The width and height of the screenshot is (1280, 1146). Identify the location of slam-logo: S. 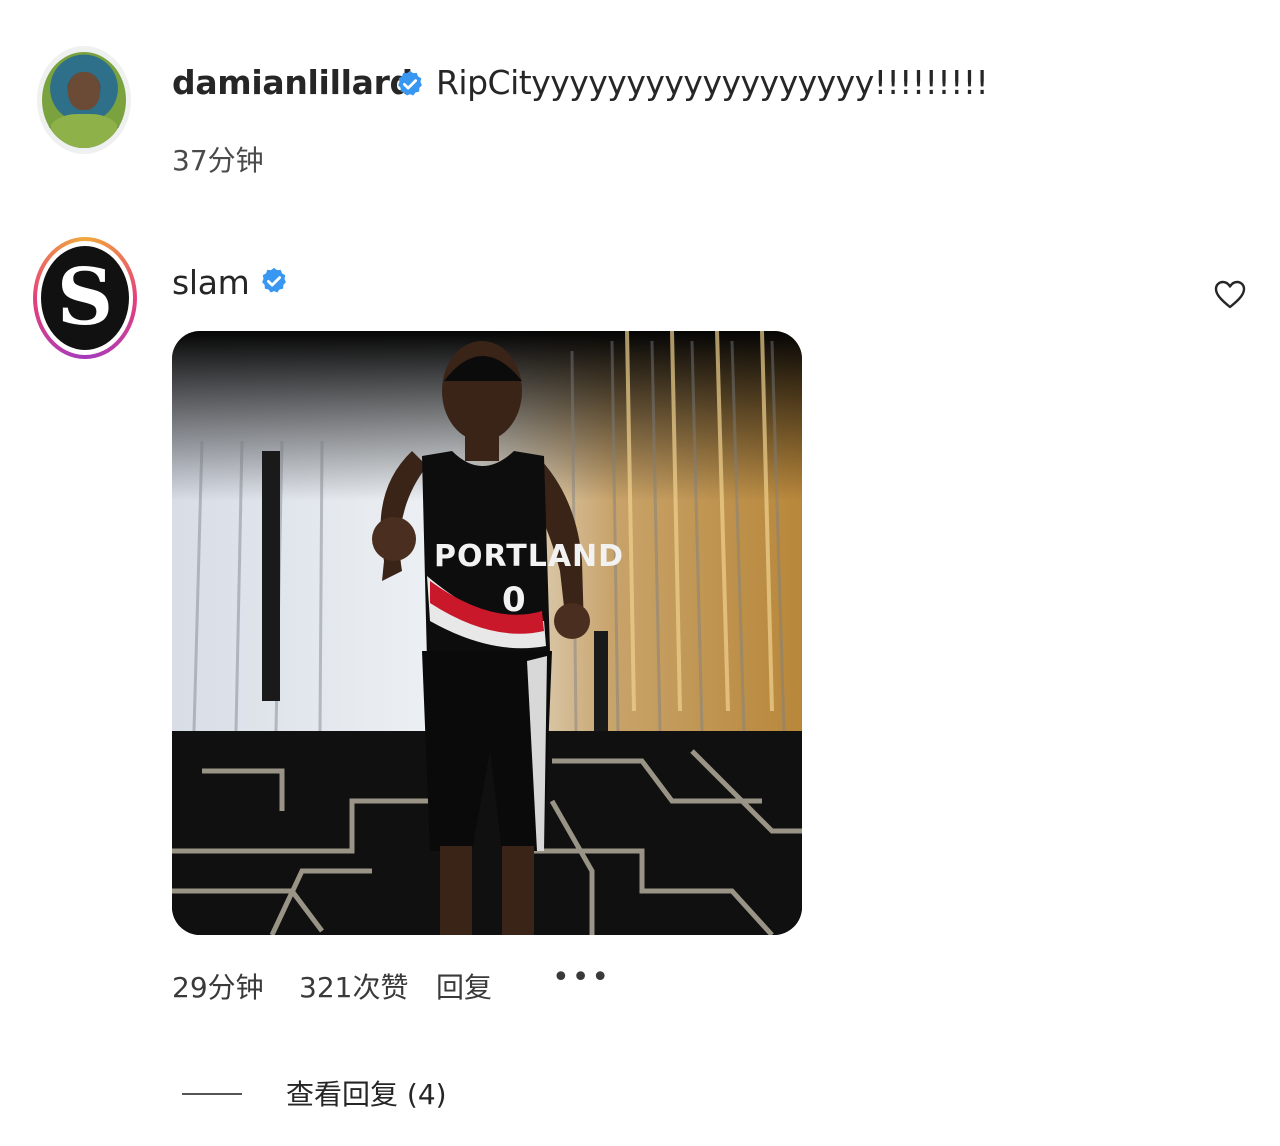
(85, 298).